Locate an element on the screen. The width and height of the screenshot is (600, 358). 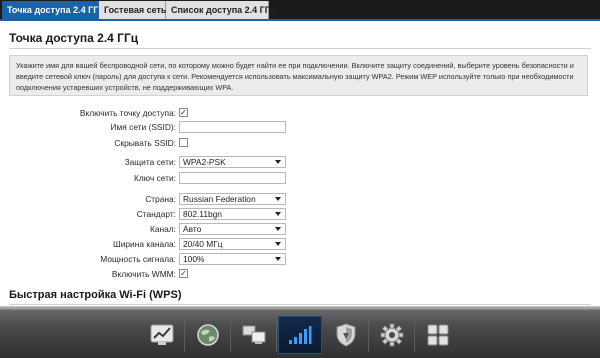
ssid-label: Имя сети (SSID): is located at coordinates (143, 127).